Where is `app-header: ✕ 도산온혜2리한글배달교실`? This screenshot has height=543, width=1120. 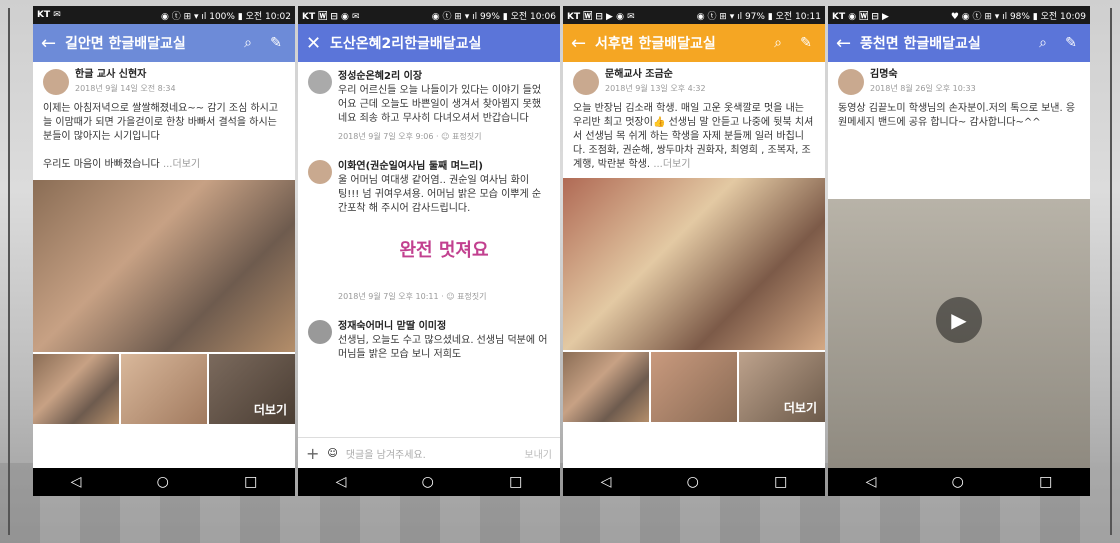
app-header: ✕ 도산온혜2리한글배달교실 is located at coordinates (429, 43).